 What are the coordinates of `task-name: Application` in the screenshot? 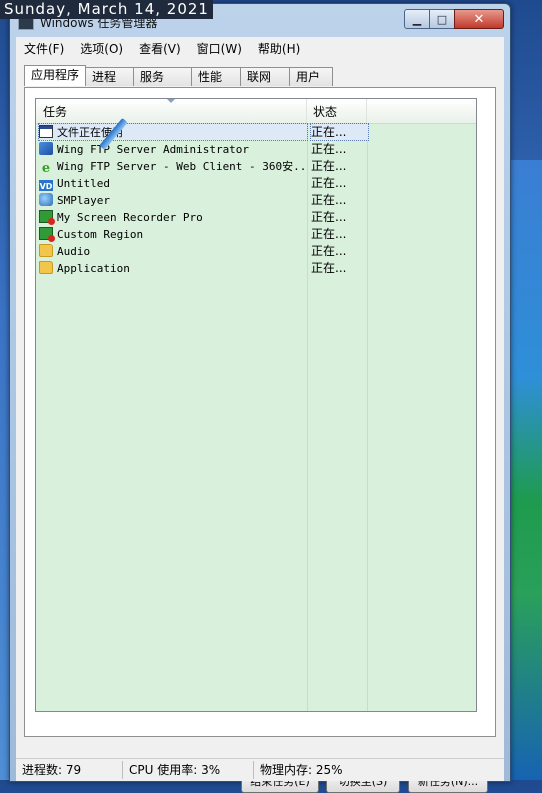 It's located at (93, 268).